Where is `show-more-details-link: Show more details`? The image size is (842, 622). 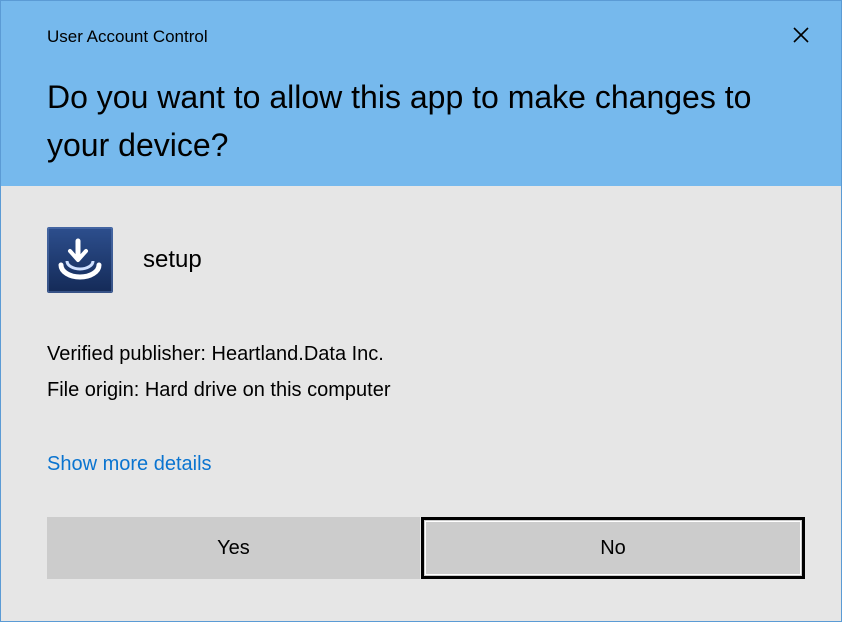 show-more-details-link: Show more details is located at coordinates (129, 464).